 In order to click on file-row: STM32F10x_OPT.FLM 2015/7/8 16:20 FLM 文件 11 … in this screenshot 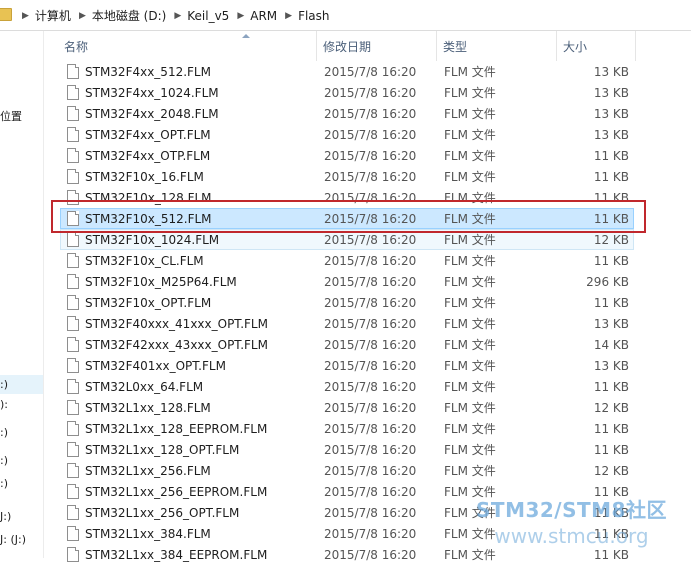, I will do `click(347, 302)`.